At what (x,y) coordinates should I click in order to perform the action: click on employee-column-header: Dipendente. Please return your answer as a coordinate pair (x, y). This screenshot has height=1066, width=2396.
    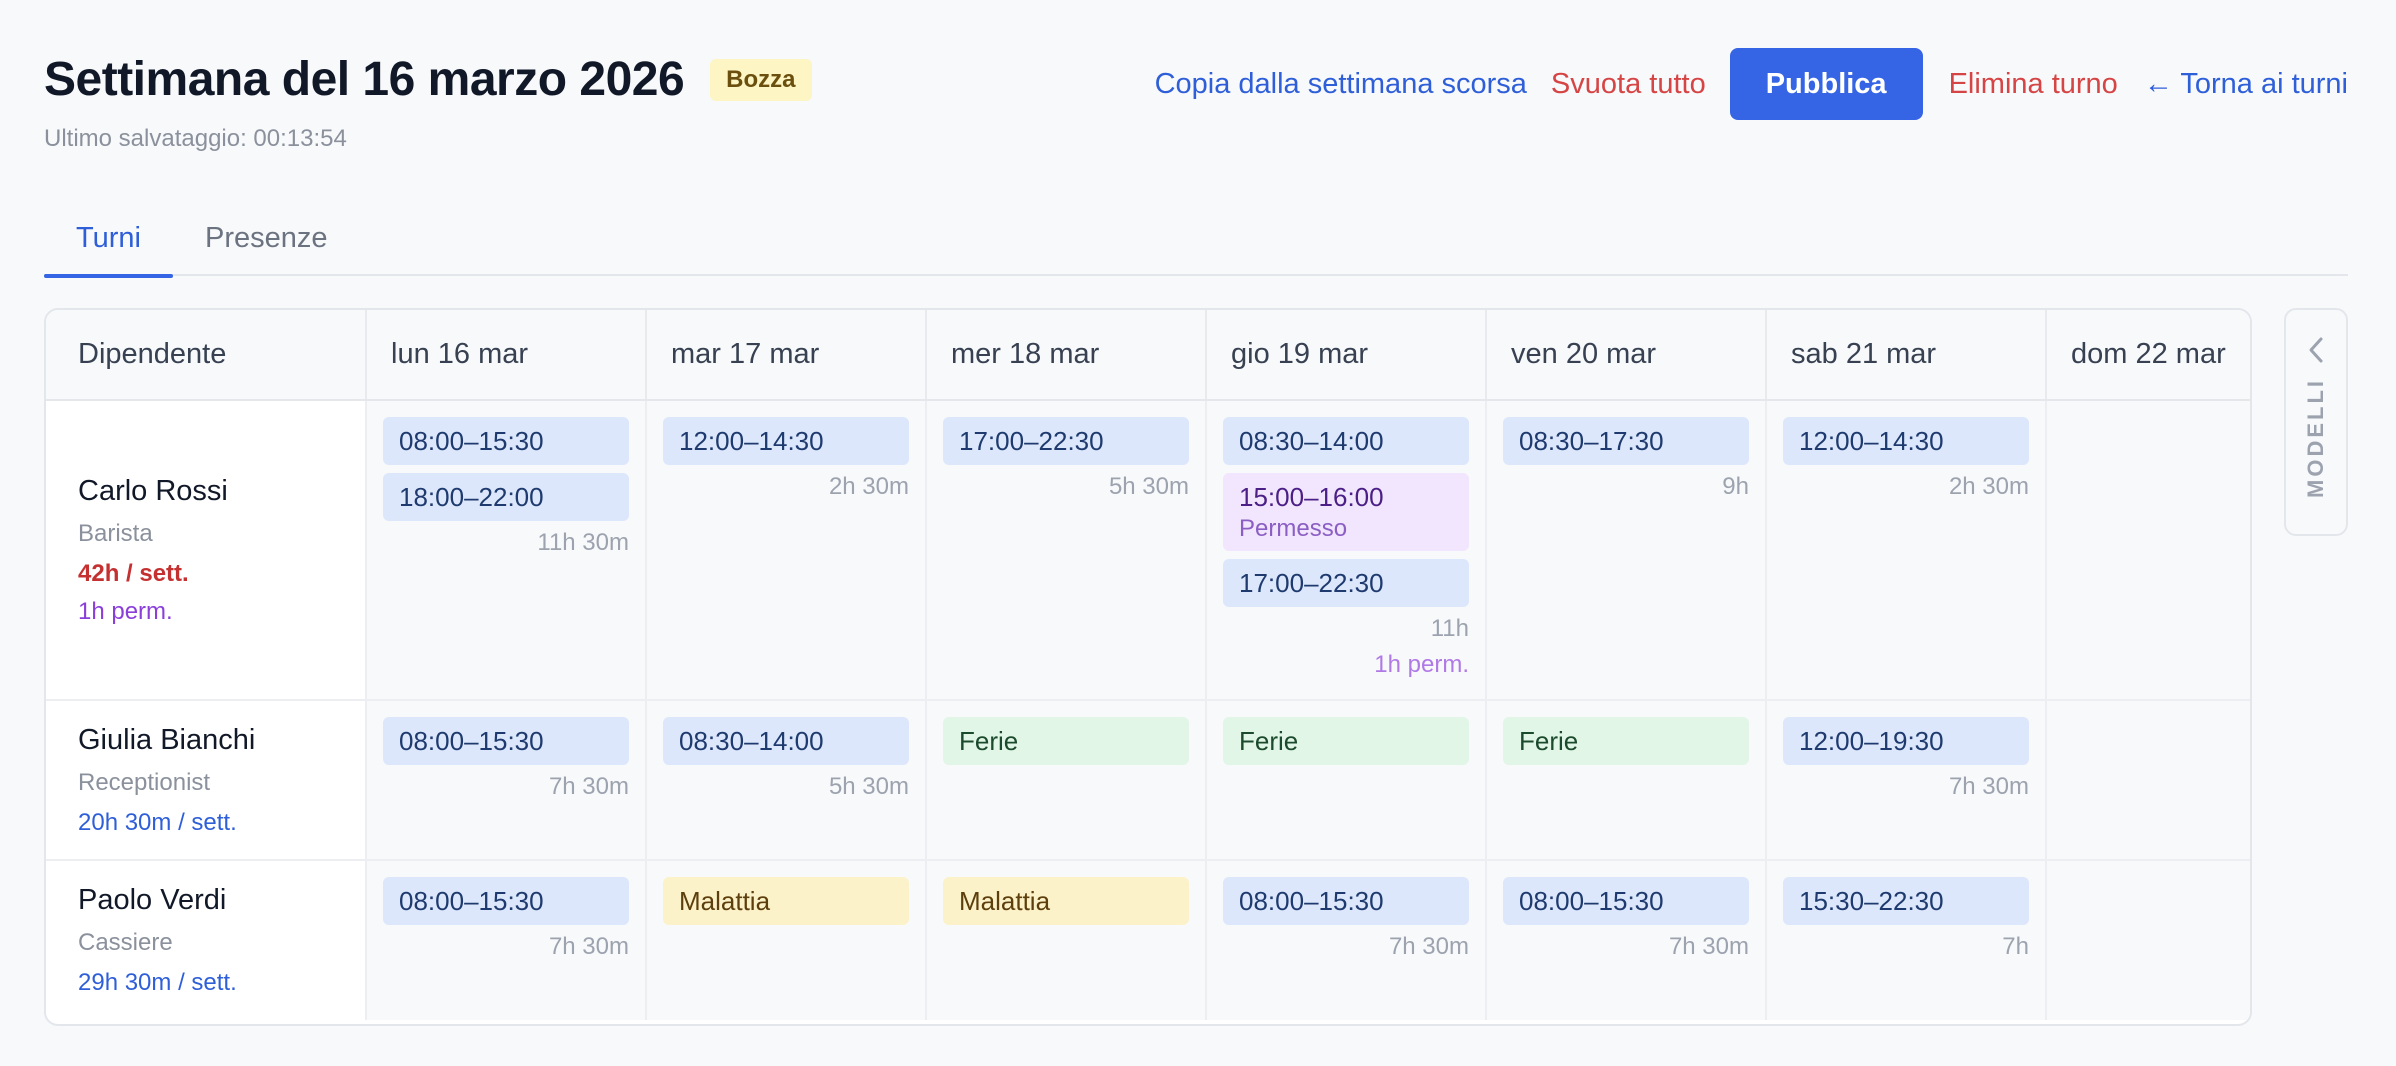
    Looking at the image, I should click on (206, 355).